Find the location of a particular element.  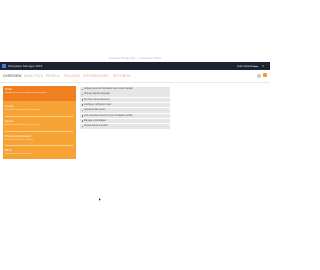

list-item: Upload profile picture is located at coordinates (125, 110).